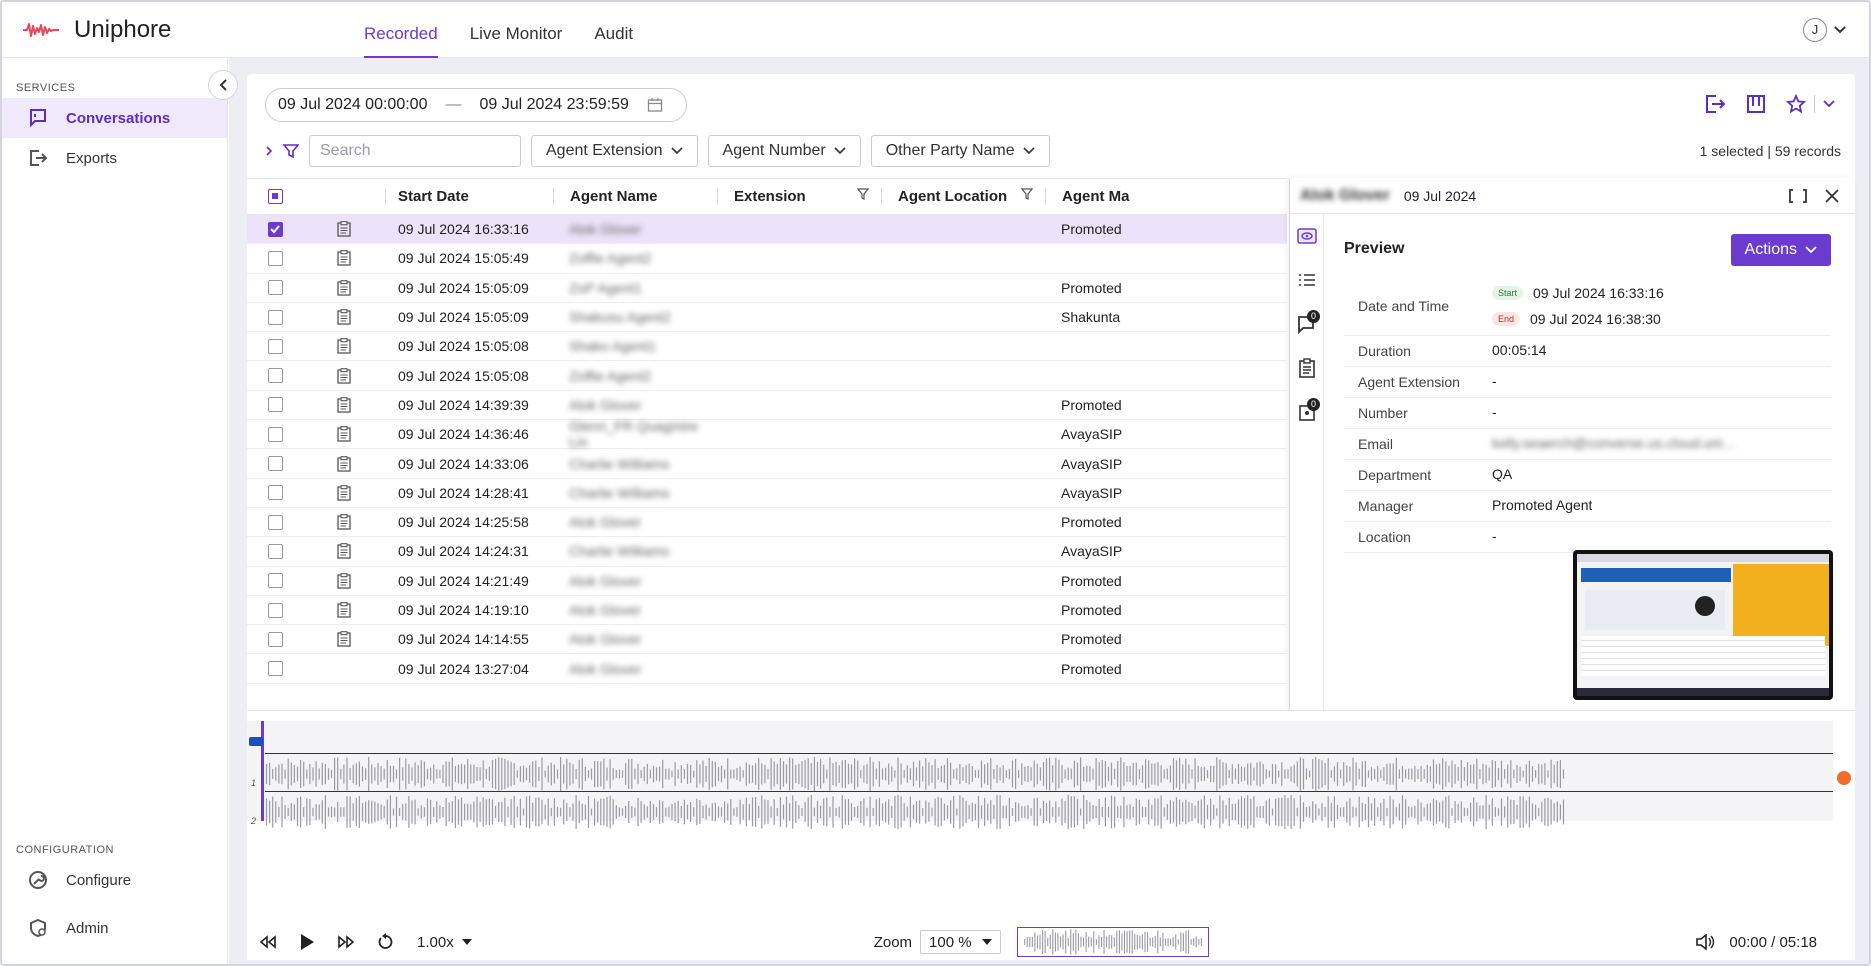 This screenshot has width=1871, height=966. What do you see at coordinates (291, 151) in the screenshot?
I see `filter-icon` at bounding box center [291, 151].